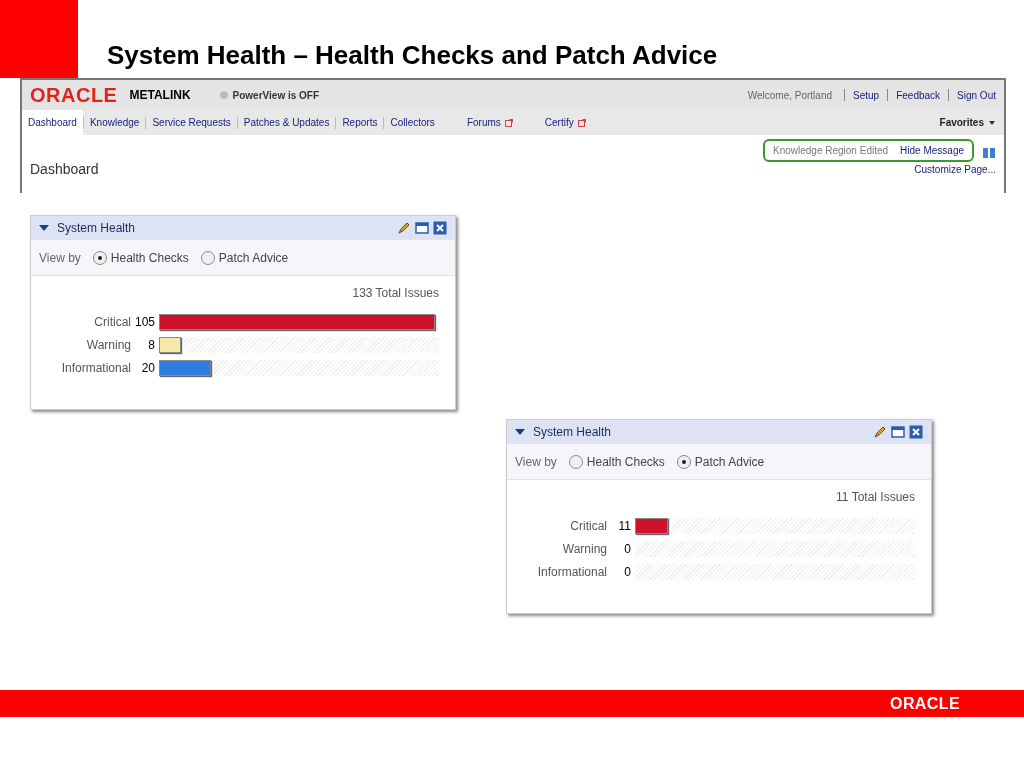  Describe the element at coordinates (992, 122) in the screenshot. I see `dropdown-icon` at that location.